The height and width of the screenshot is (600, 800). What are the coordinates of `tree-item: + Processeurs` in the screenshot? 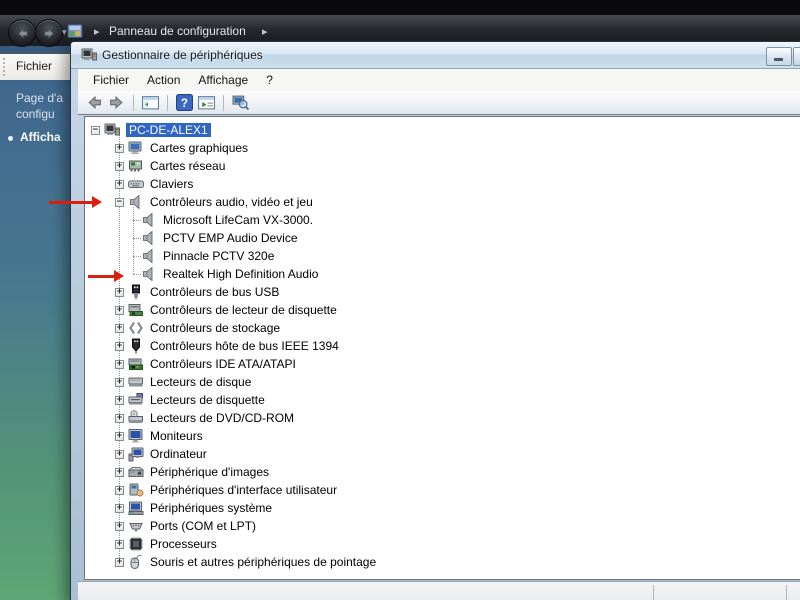 It's located at (442, 544).